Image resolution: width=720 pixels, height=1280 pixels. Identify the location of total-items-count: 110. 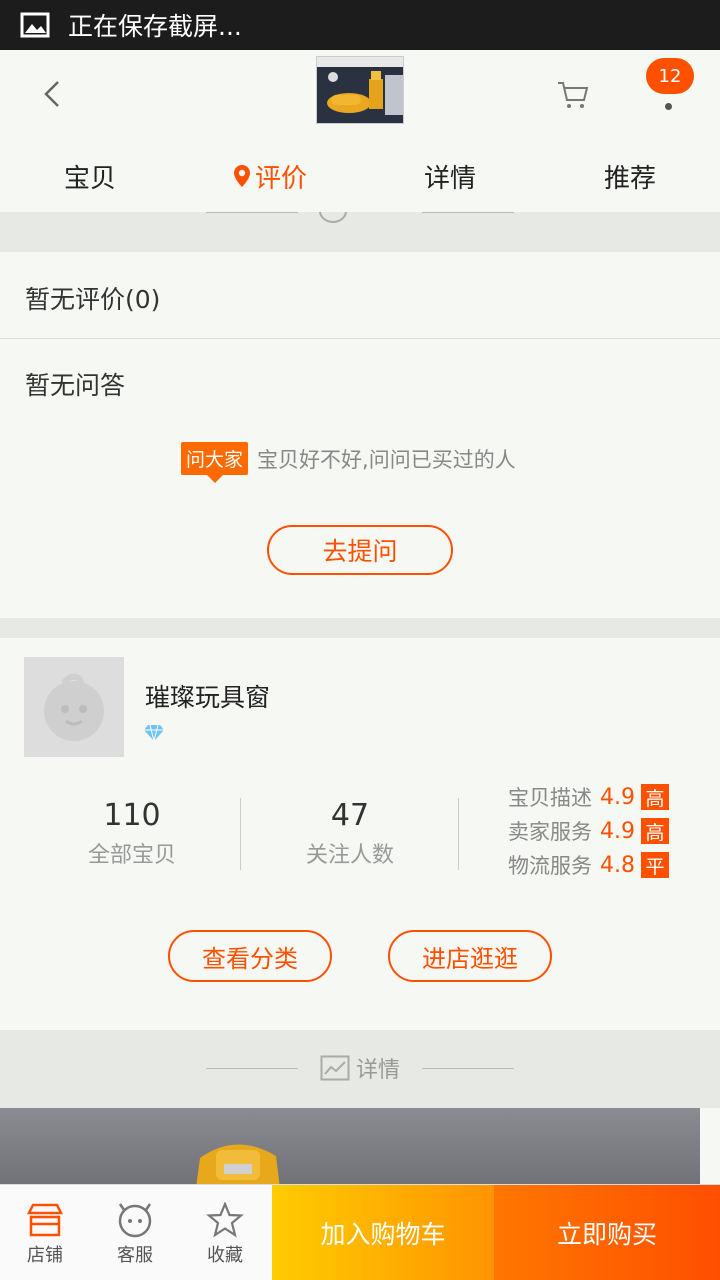
(132, 815).